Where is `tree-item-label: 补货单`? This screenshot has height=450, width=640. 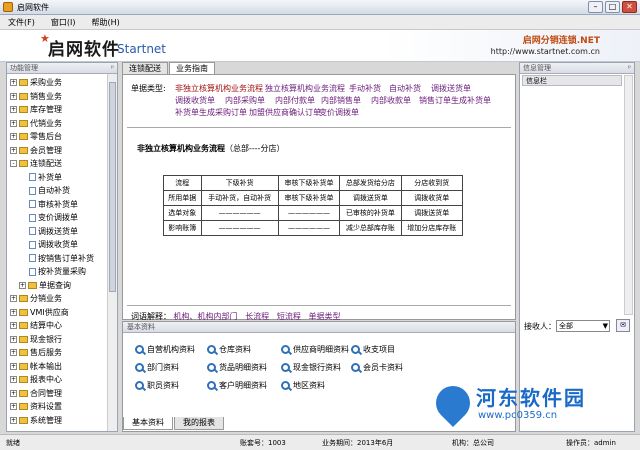
tree-item-label: 补货单 is located at coordinates (50, 177).